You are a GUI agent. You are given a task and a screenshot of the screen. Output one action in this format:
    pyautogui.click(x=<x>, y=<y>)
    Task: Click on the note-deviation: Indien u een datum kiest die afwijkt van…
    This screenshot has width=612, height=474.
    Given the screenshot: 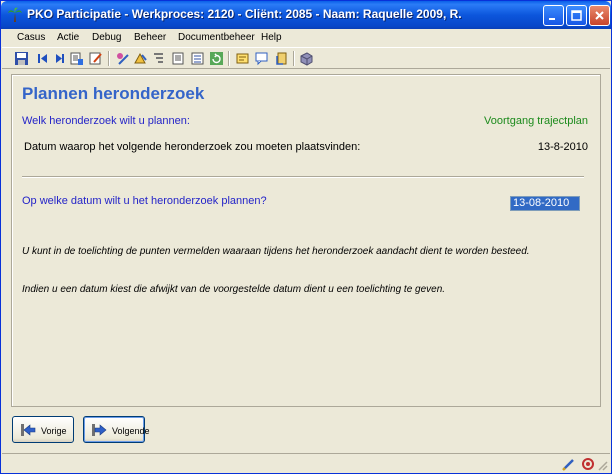 What is the action you would take?
    pyautogui.click(x=234, y=289)
    